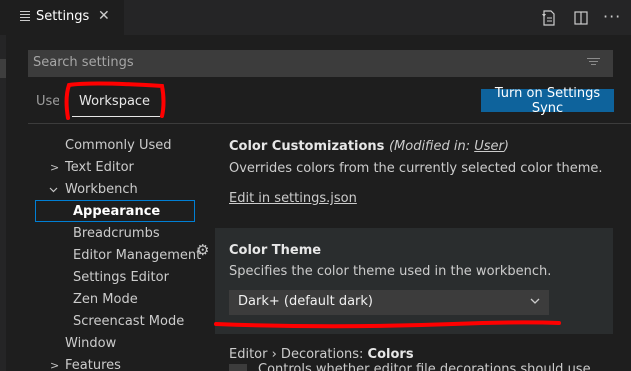  Describe the element at coordinates (329, 123) in the screenshot. I see `header-divider` at that location.